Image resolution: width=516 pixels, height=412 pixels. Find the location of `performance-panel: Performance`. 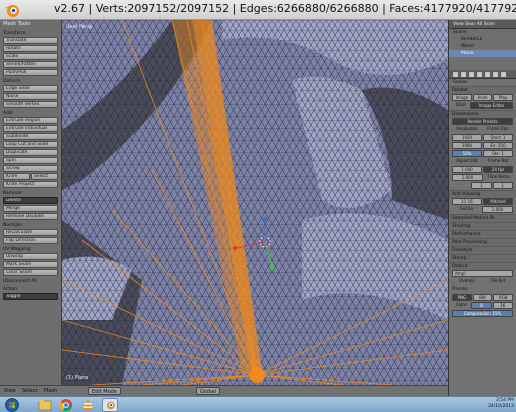

performance-panel: Performance is located at coordinates (482, 234).